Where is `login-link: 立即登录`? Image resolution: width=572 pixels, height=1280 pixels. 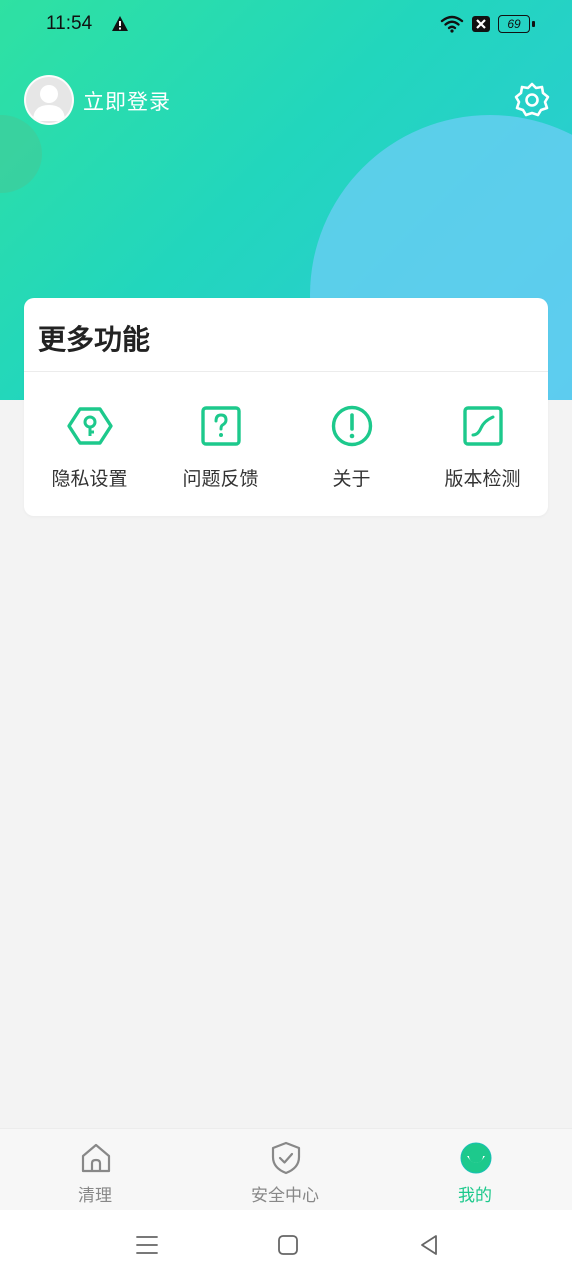 login-link: 立即登录 is located at coordinates (127, 101).